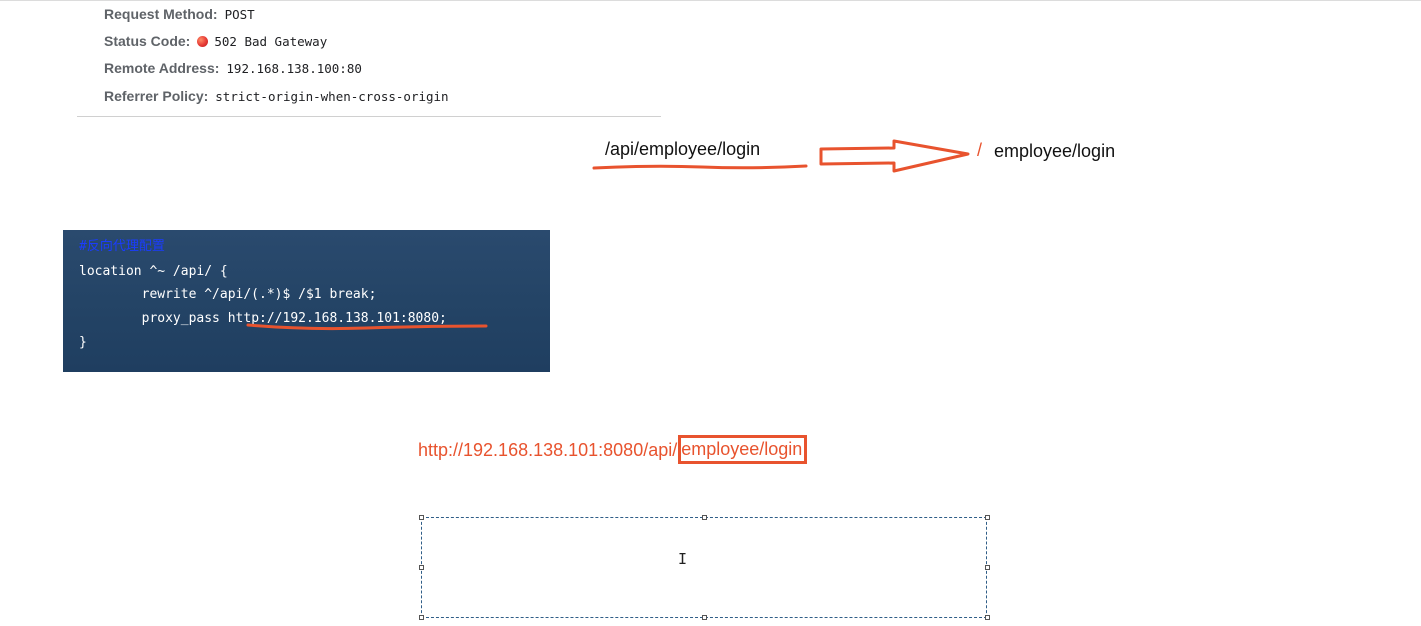  I want to click on header-remote-address: Remote Address: 192.168.138.100:80, so click(233, 68).